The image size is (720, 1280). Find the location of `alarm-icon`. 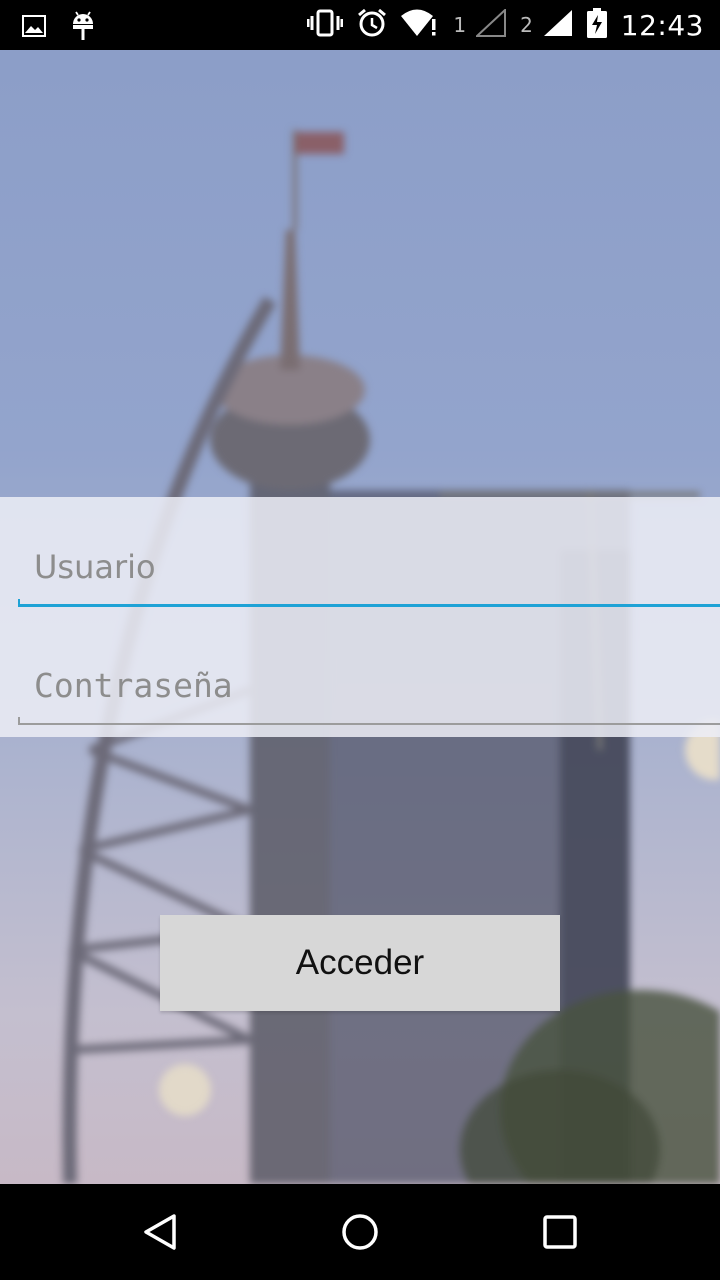

alarm-icon is located at coordinates (372, 25).